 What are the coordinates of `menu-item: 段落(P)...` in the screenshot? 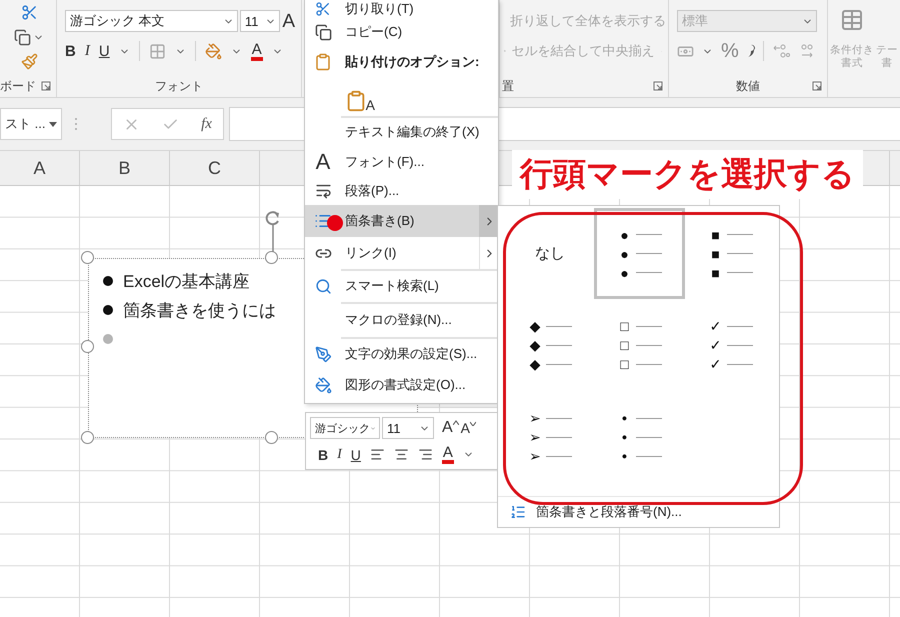 It's located at (401, 190).